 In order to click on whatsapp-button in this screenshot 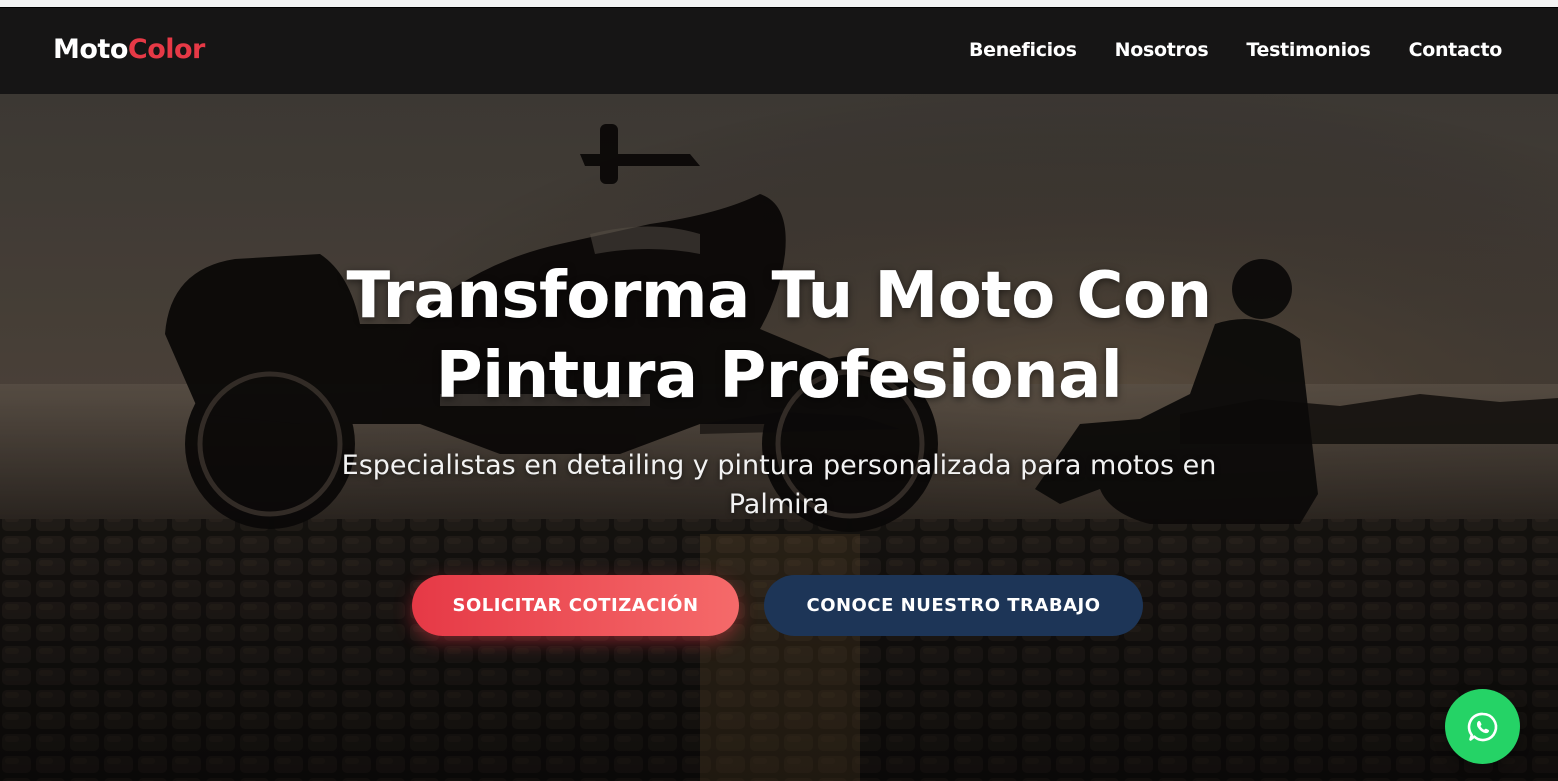, I will do `click(1482, 726)`.